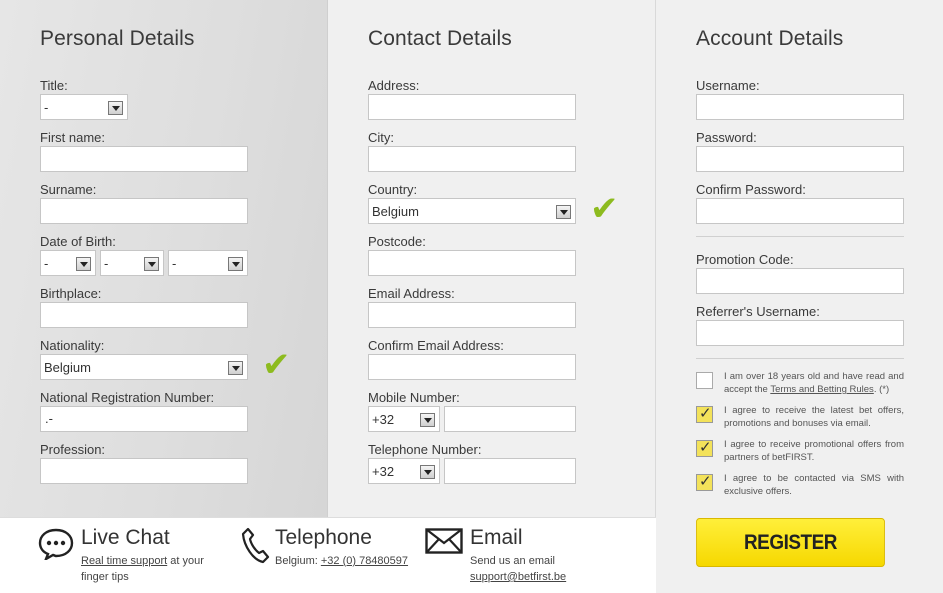  Describe the element at coordinates (46, 263) in the screenshot. I see `dob-day-value: -` at that location.